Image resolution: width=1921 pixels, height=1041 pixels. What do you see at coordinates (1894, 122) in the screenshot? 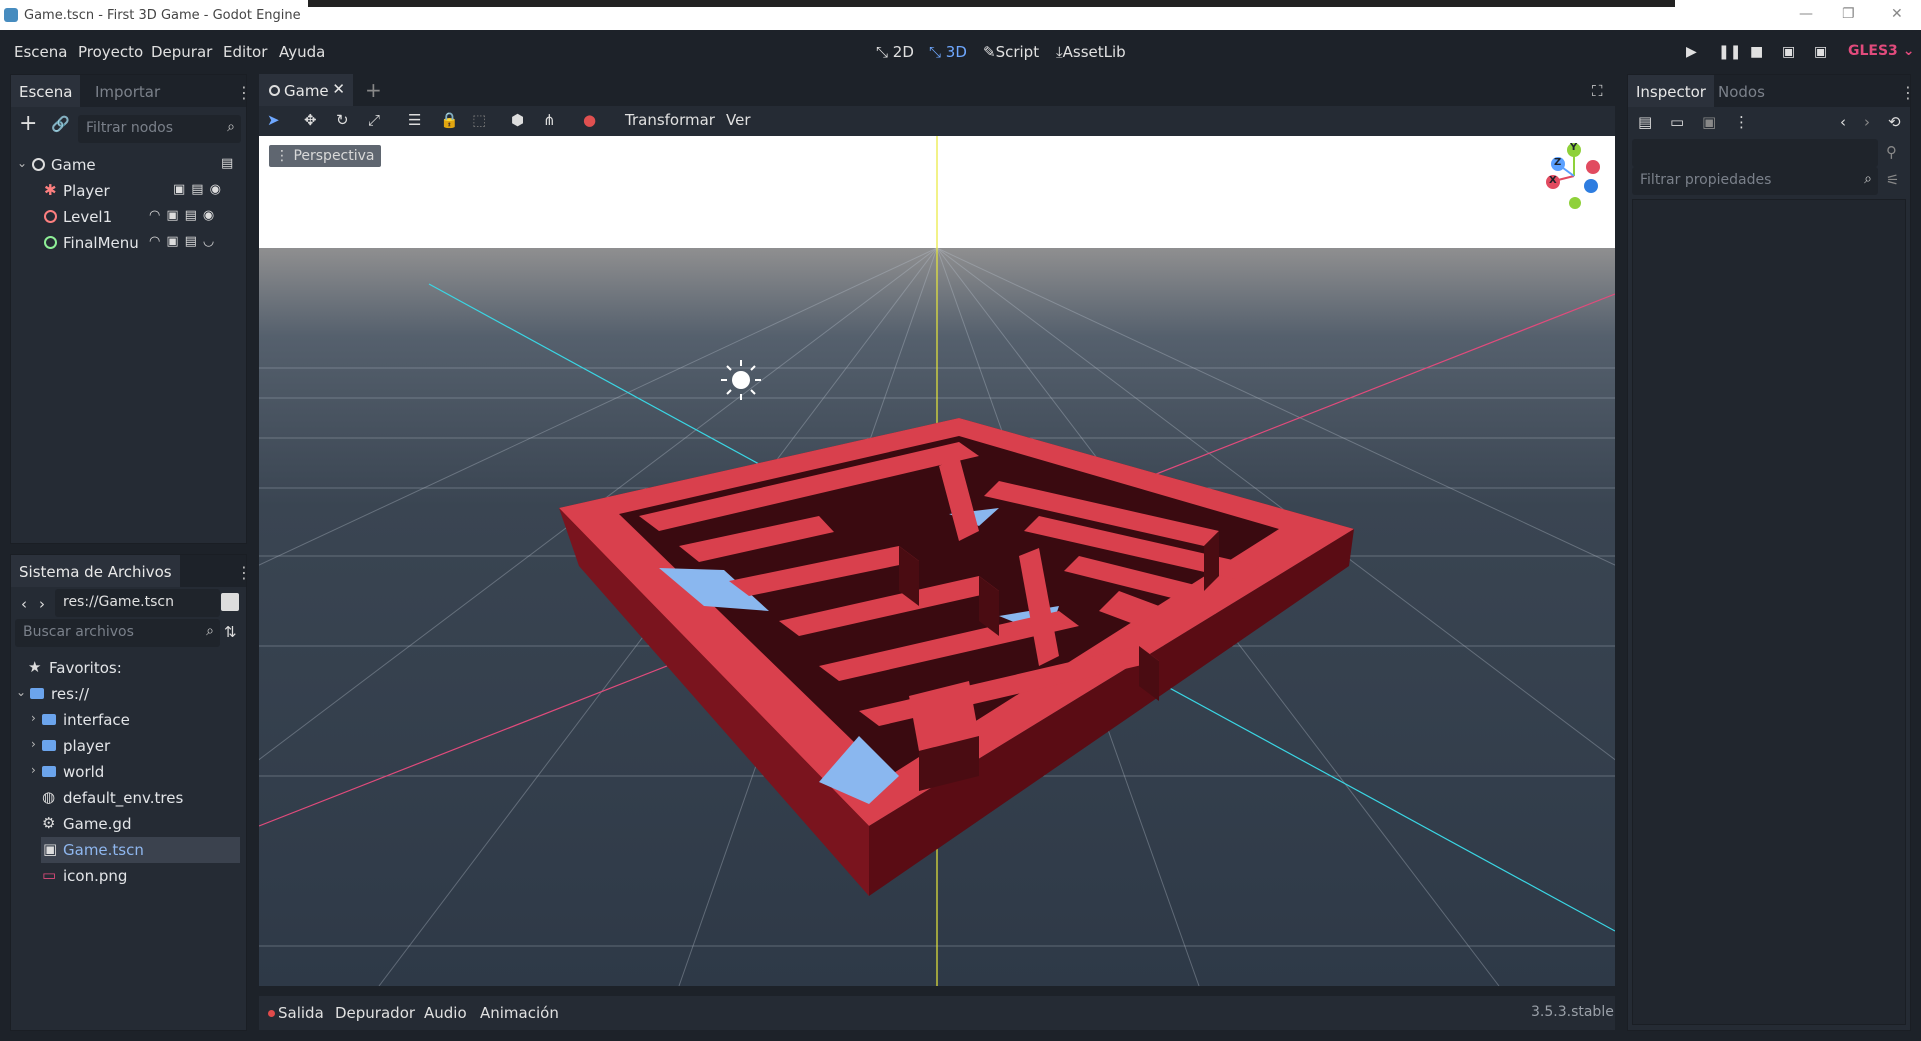
I see `history-icon: ⟲` at bounding box center [1894, 122].